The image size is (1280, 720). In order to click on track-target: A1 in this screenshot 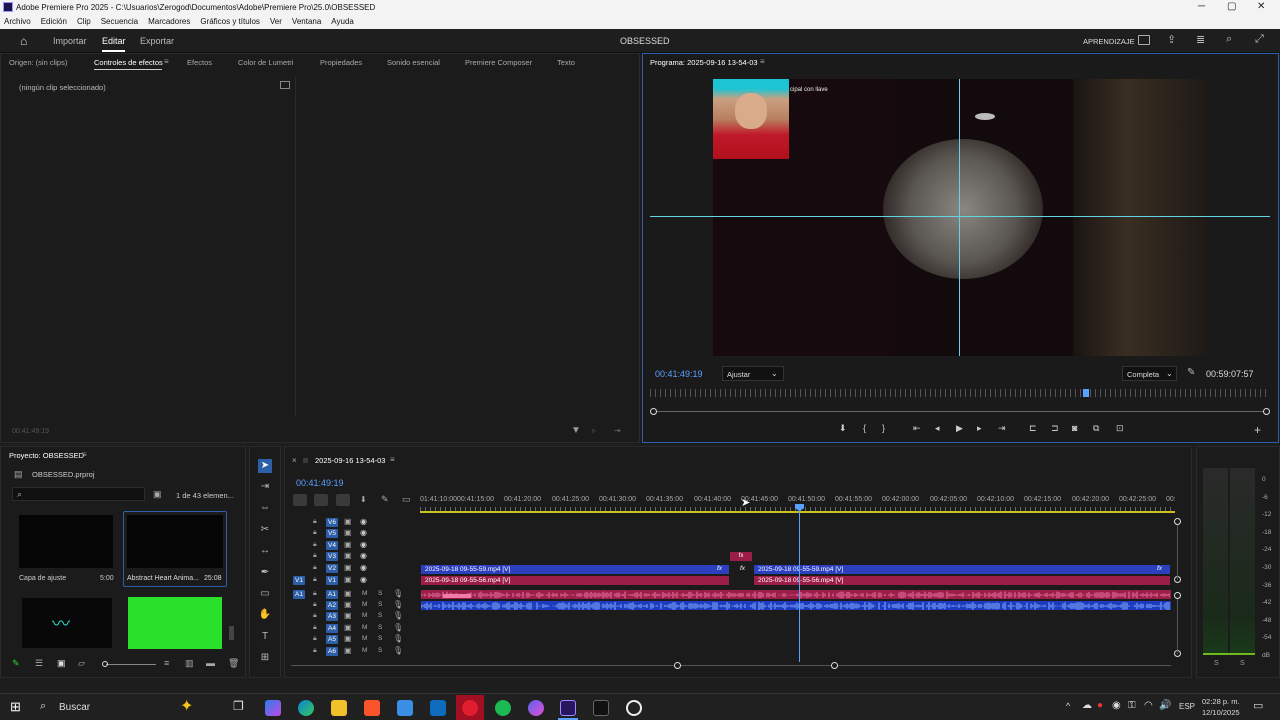, I will do `click(332, 594)`.